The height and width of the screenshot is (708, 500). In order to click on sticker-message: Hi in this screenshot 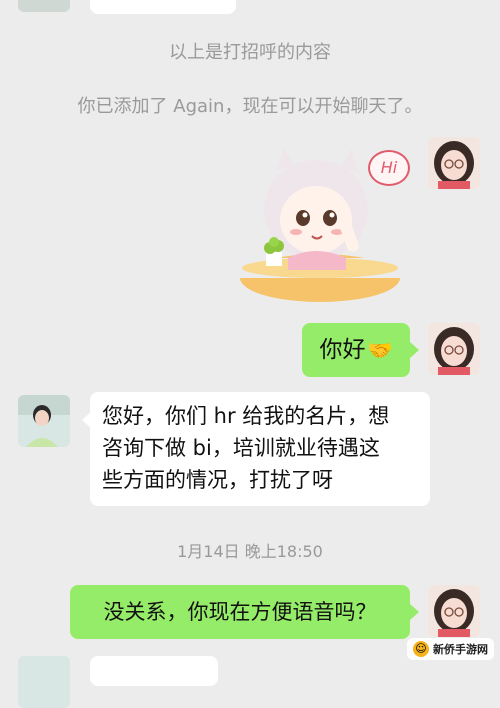, I will do `click(325, 228)`.